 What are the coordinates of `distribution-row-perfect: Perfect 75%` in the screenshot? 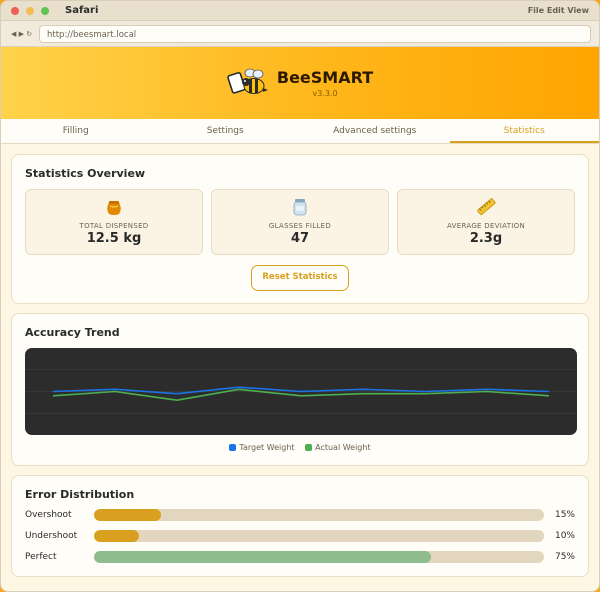 It's located at (300, 557).